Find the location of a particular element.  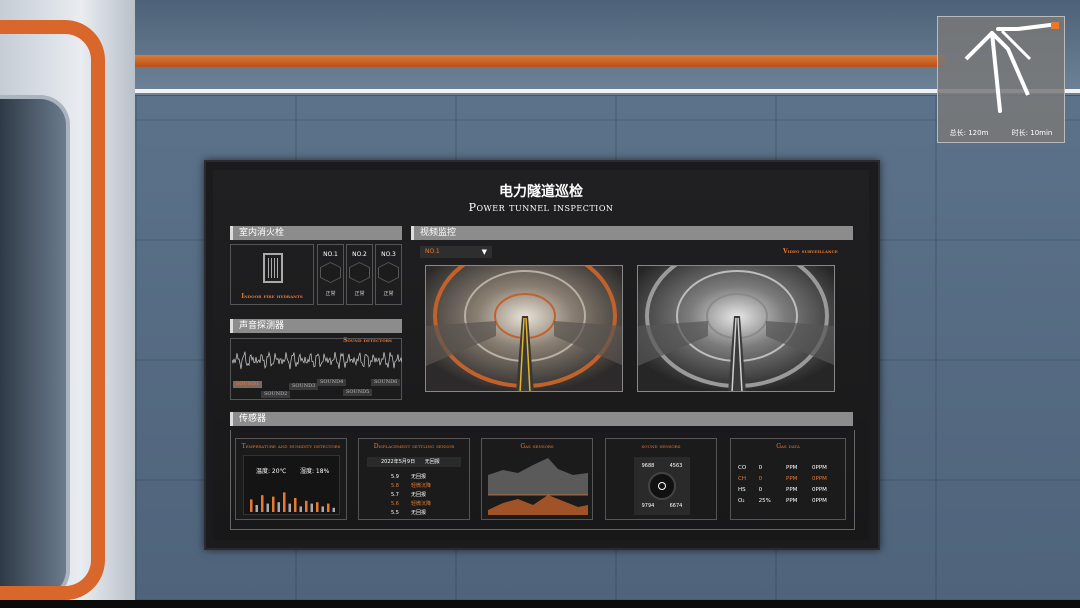

hydrant-unit-2: NO.2 100% 正常 is located at coordinates (359, 274).